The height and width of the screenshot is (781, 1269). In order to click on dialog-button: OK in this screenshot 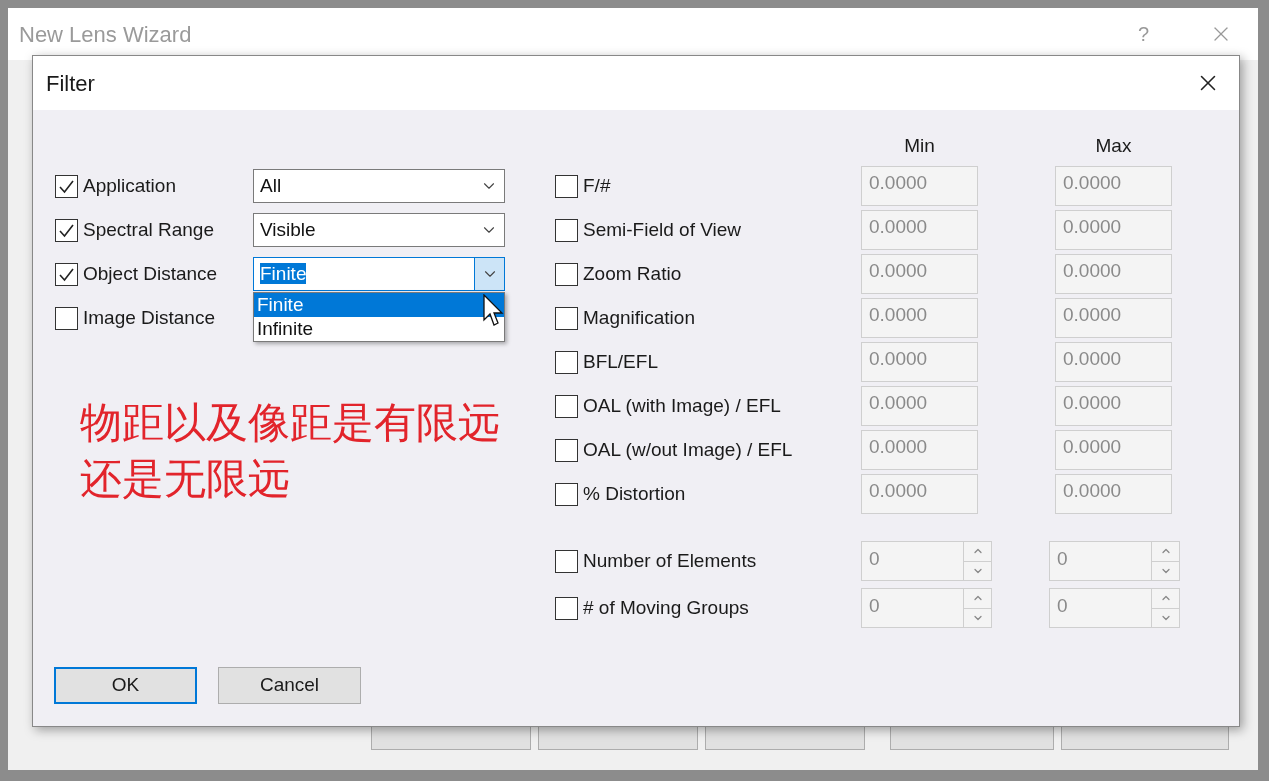, I will do `click(125, 685)`.